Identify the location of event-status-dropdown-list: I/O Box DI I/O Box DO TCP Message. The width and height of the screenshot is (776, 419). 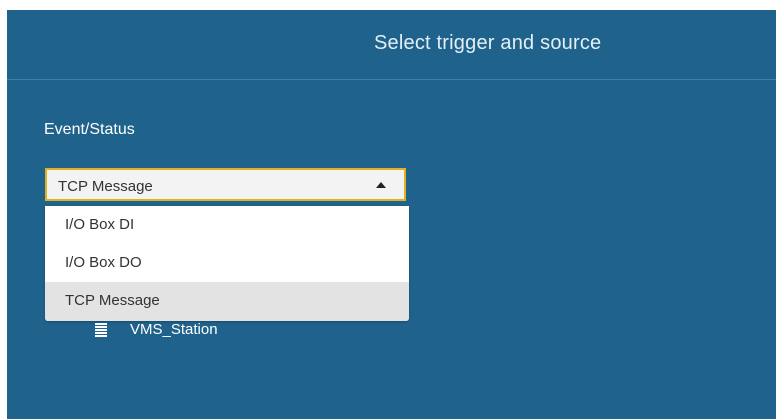
(227, 263).